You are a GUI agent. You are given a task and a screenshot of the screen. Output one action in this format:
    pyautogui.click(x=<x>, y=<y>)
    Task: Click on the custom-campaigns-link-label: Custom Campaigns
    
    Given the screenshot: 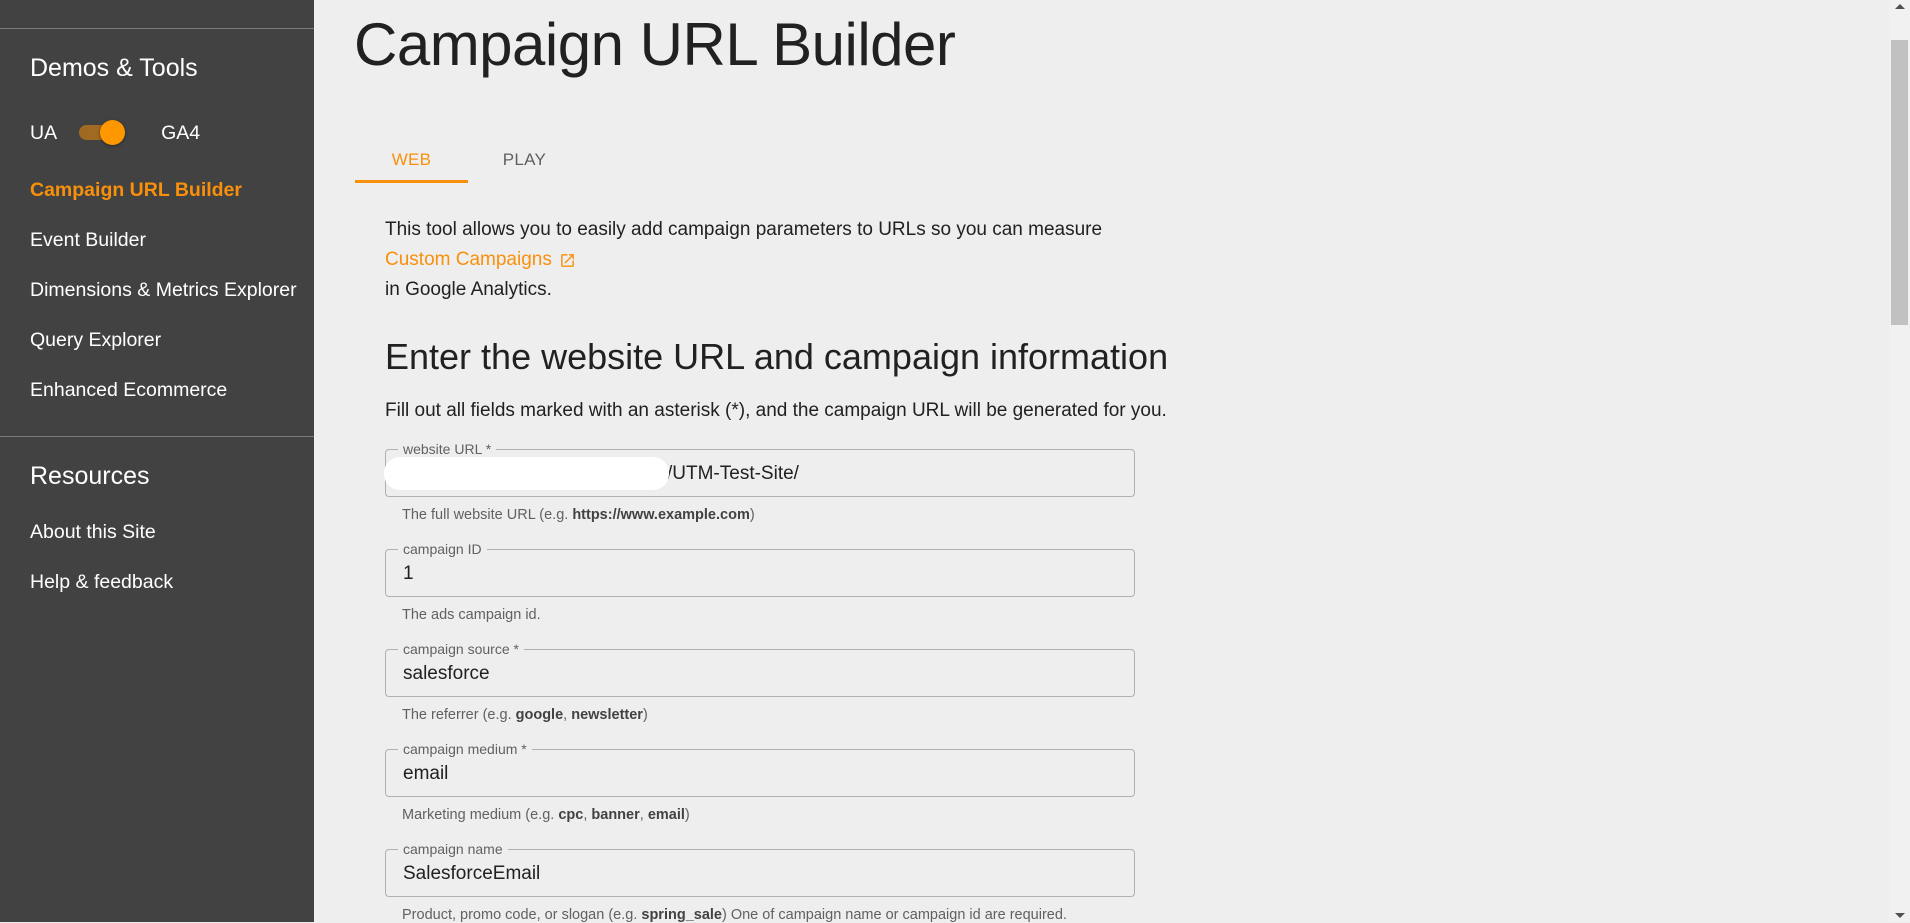 What is the action you would take?
    pyautogui.click(x=468, y=259)
    